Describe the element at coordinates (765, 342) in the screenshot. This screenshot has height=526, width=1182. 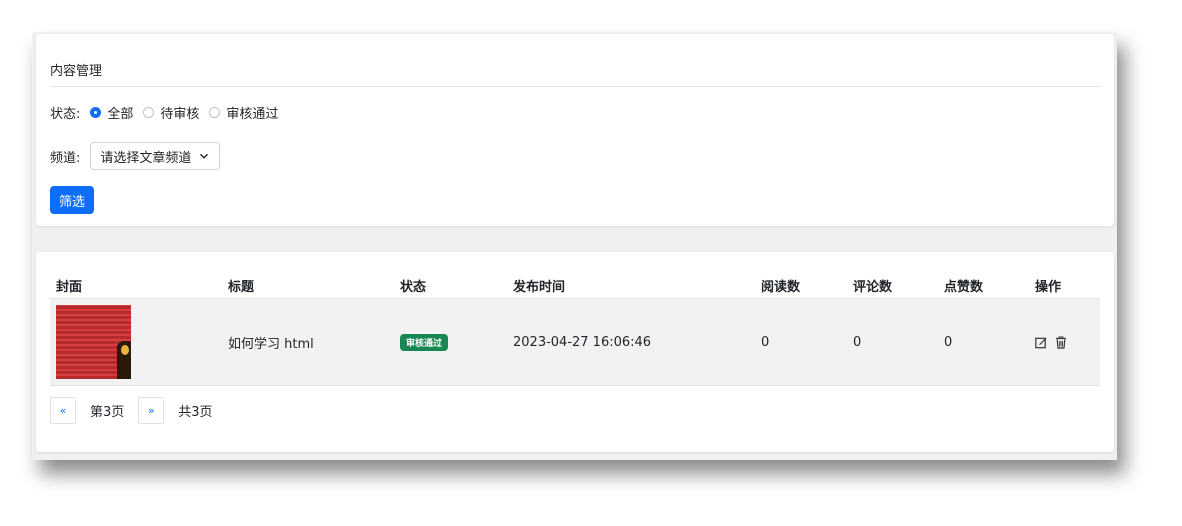
I see `read-count: 0` at that location.